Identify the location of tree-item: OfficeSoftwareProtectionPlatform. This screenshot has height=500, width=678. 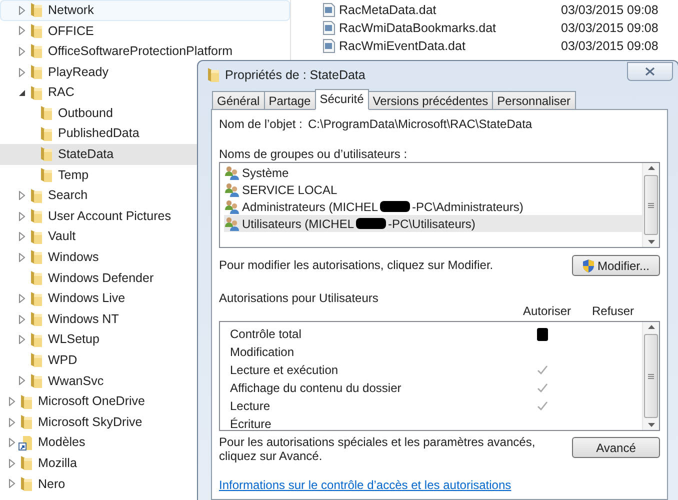
(145, 51).